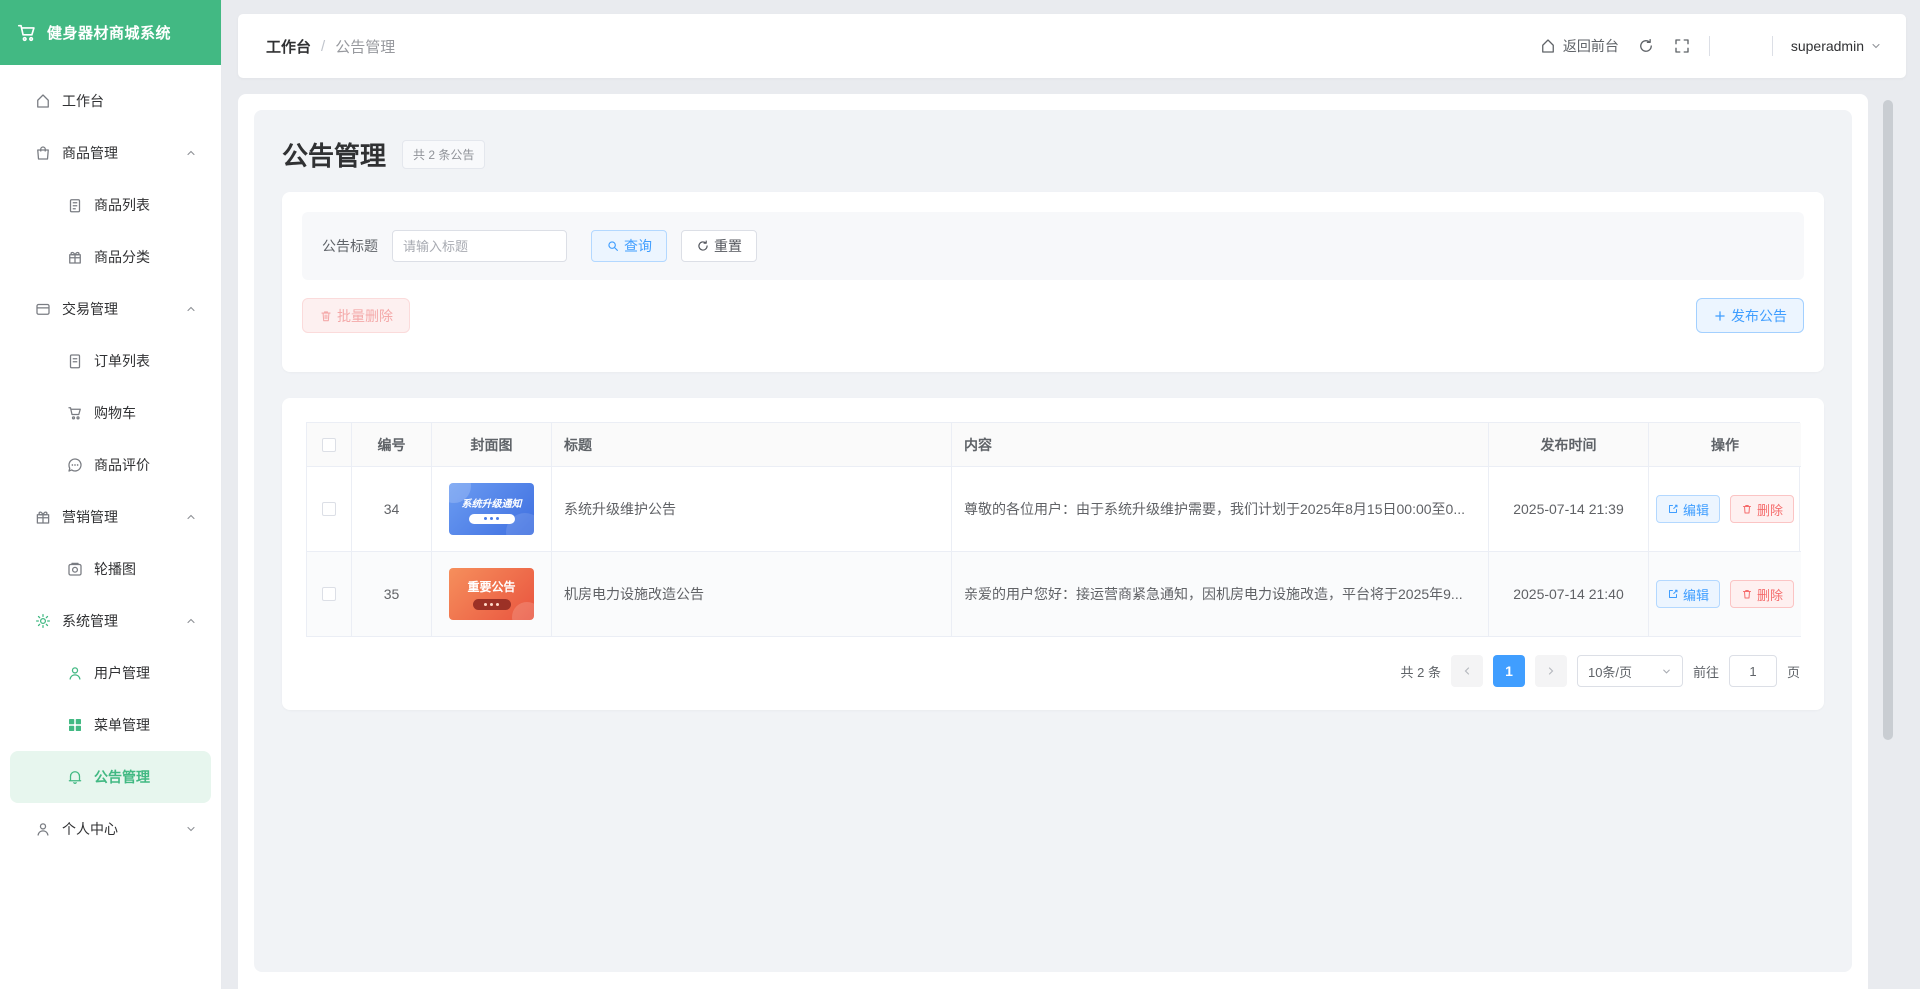  What do you see at coordinates (1420, 672) in the screenshot?
I see `pagination-total: 共 2 条` at bounding box center [1420, 672].